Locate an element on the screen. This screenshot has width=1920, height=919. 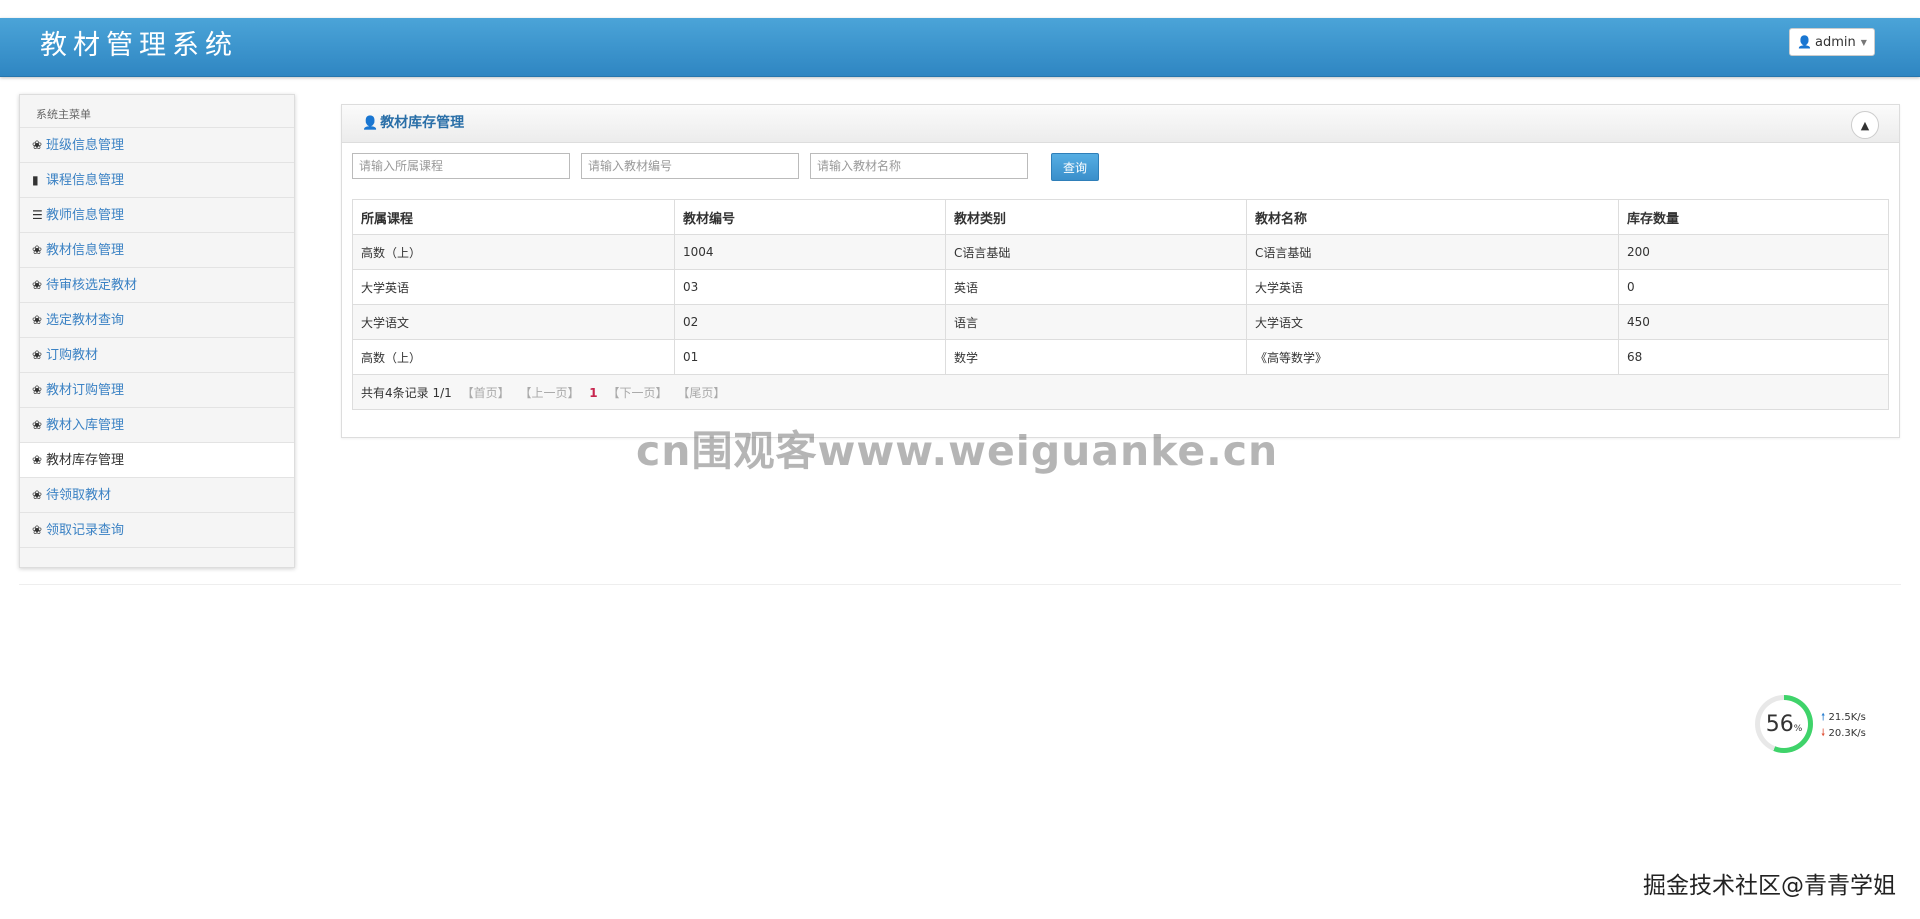
usage-ring: 56% is located at coordinates (1784, 724).